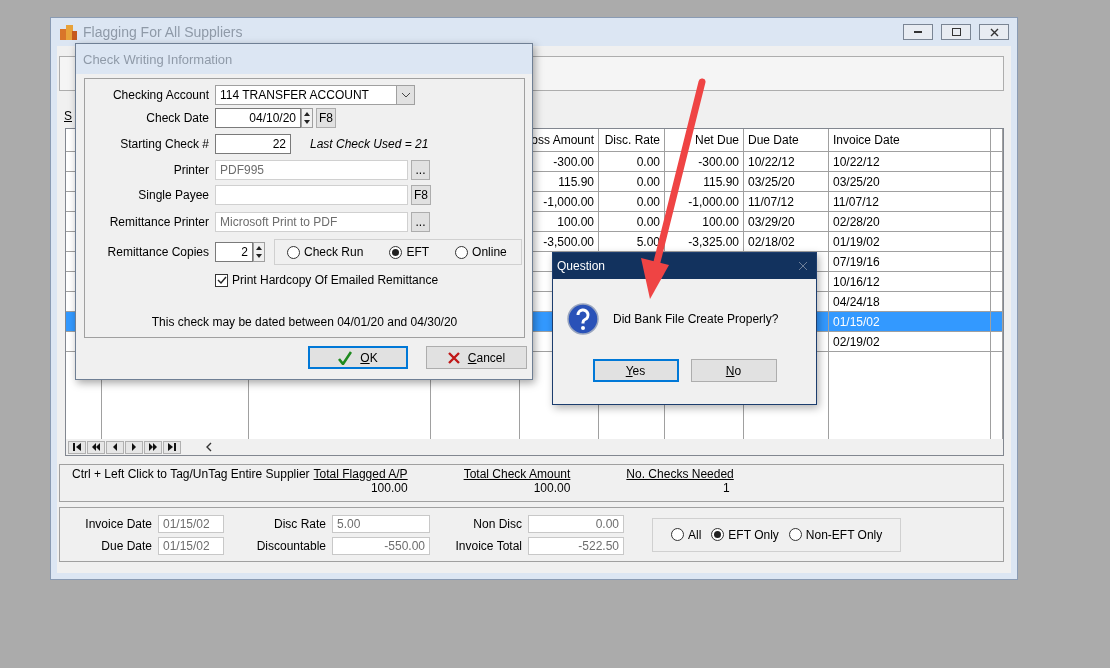  What do you see at coordinates (209, 447) in the screenshot?
I see `scroll-left-icon` at bounding box center [209, 447].